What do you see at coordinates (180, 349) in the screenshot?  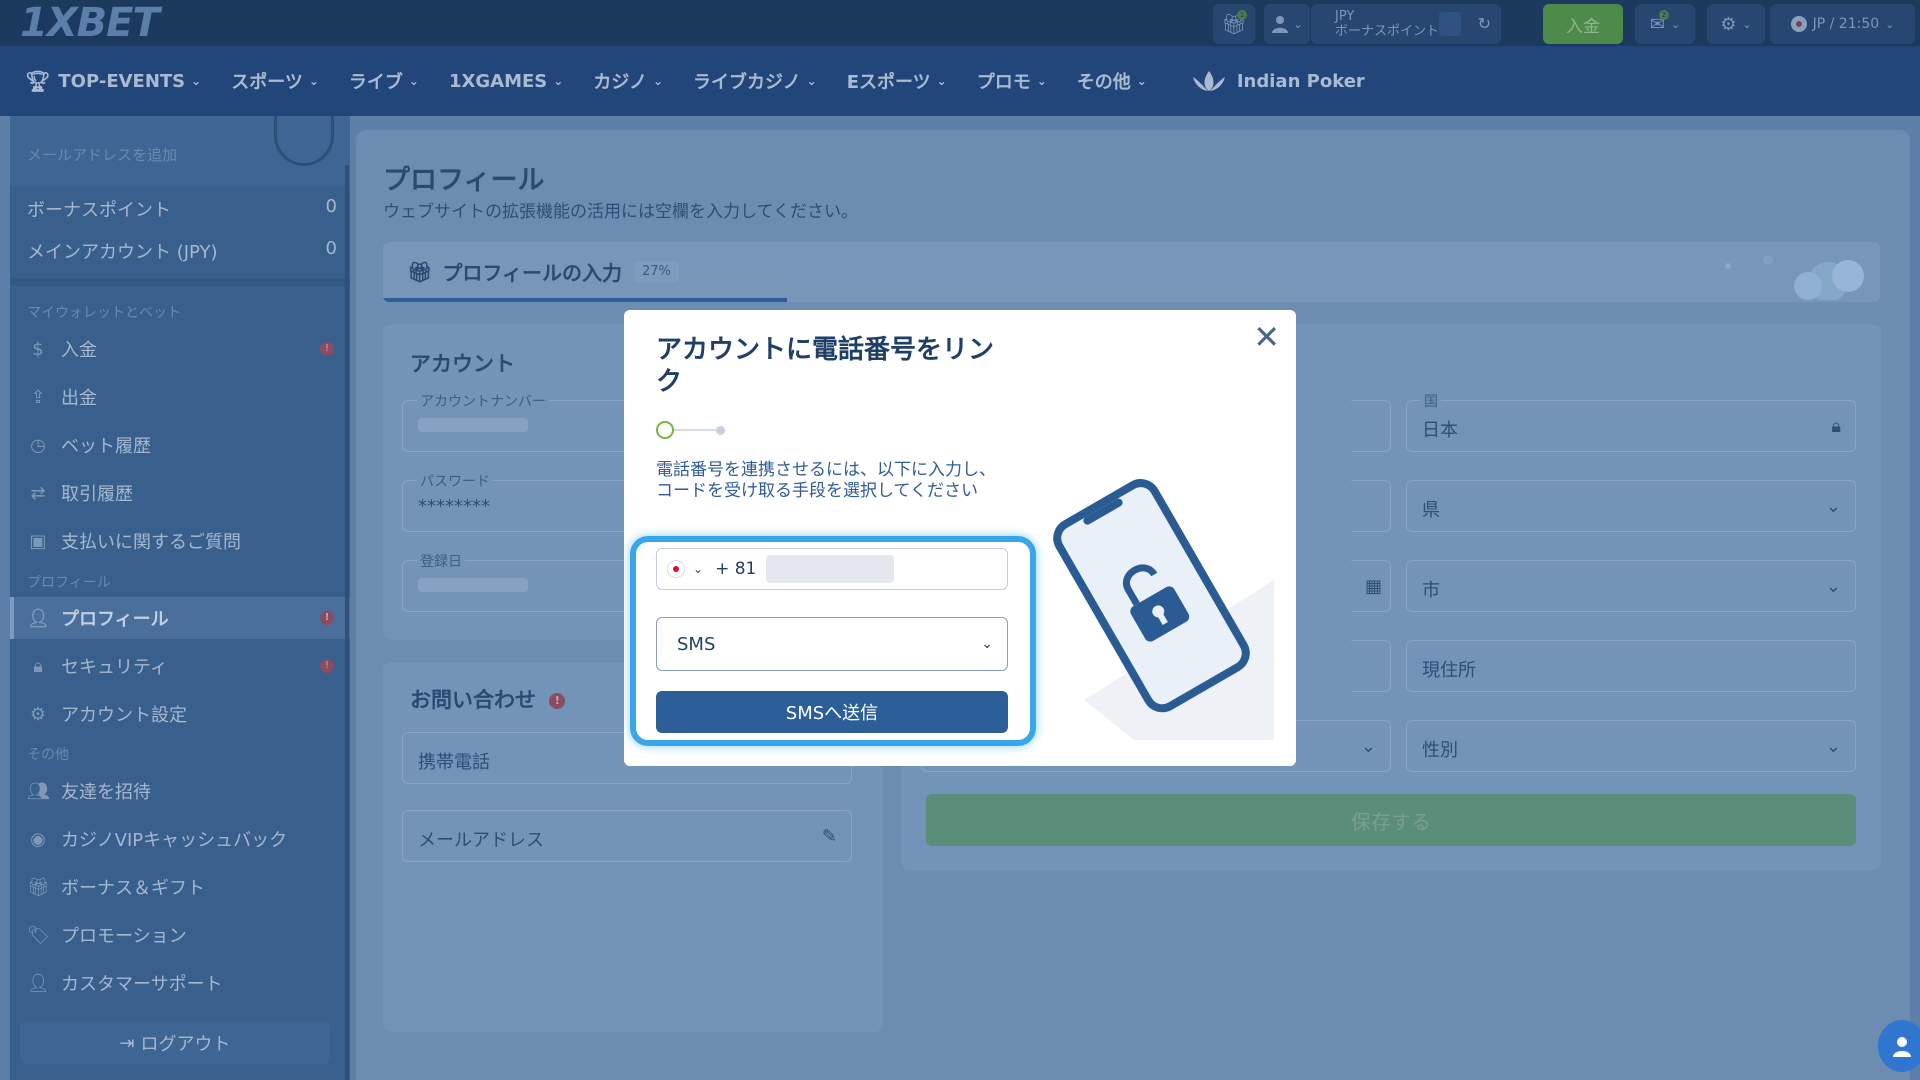 I see `sidebar-item-deposit: $ 入金 !` at bounding box center [180, 349].